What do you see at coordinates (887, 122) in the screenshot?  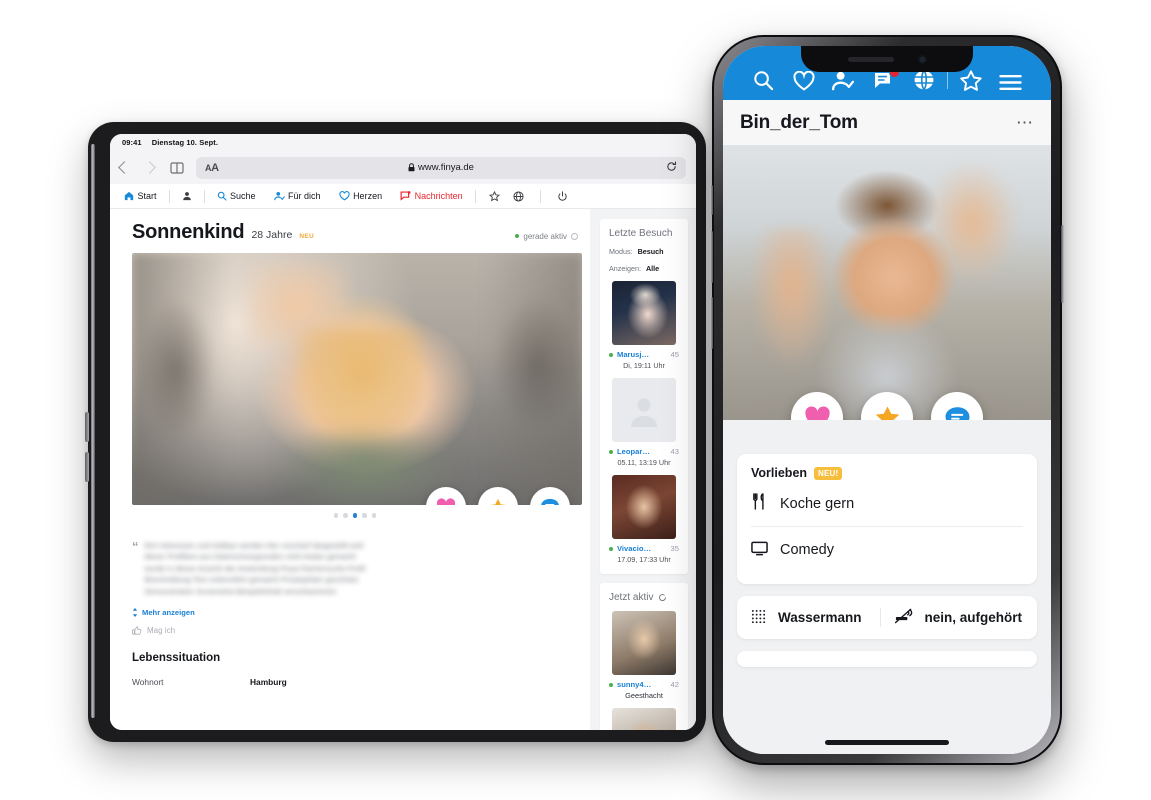 I see `phone-profile-header: Bin_der_Tom ⋯` at bounding box center [887, 122].